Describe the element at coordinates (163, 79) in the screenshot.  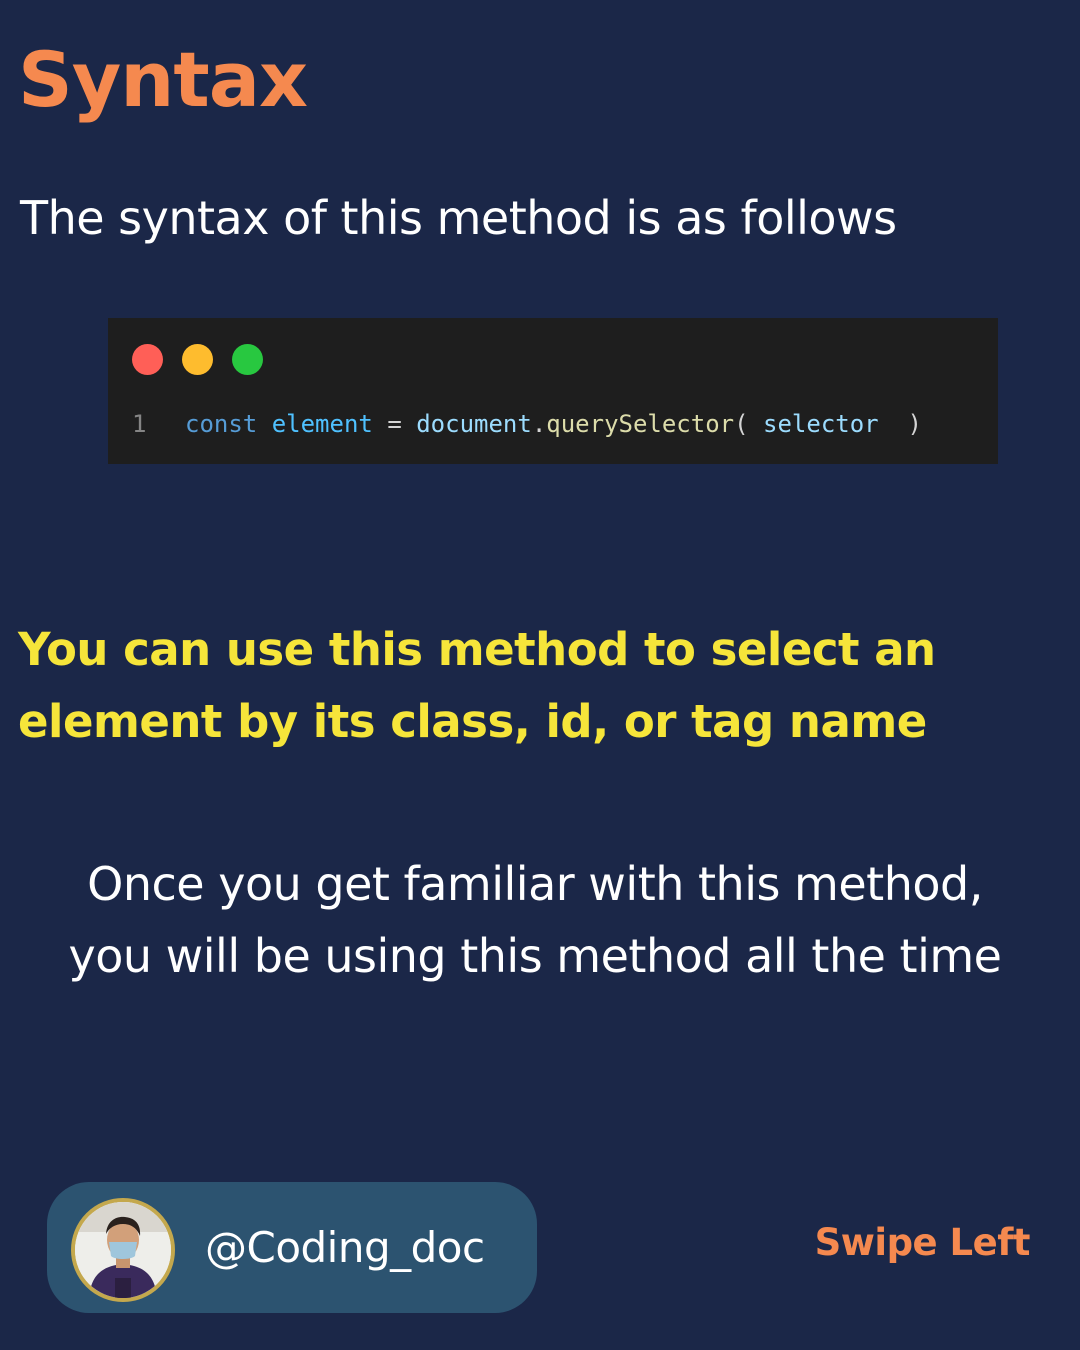
I see `page-title: Syntax` at that location.